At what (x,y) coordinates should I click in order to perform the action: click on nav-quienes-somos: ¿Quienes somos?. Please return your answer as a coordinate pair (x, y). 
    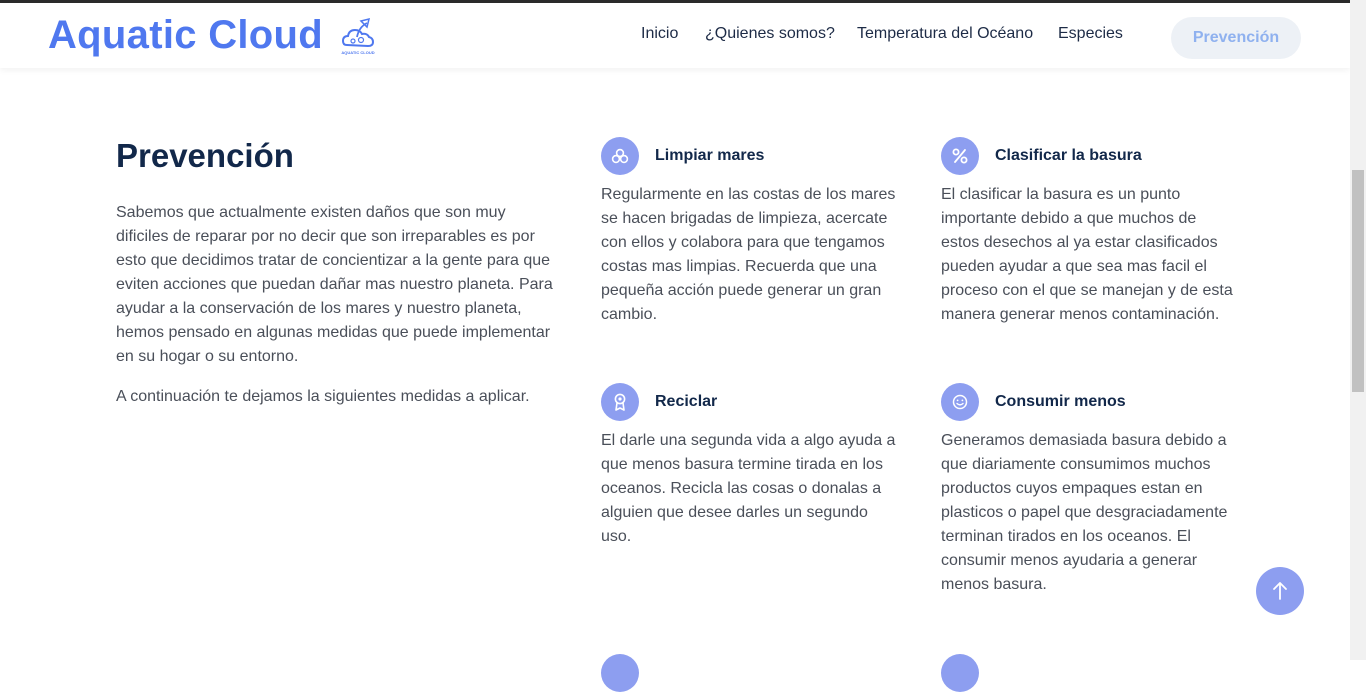
    Looking at the image, I should click on (770, 34).